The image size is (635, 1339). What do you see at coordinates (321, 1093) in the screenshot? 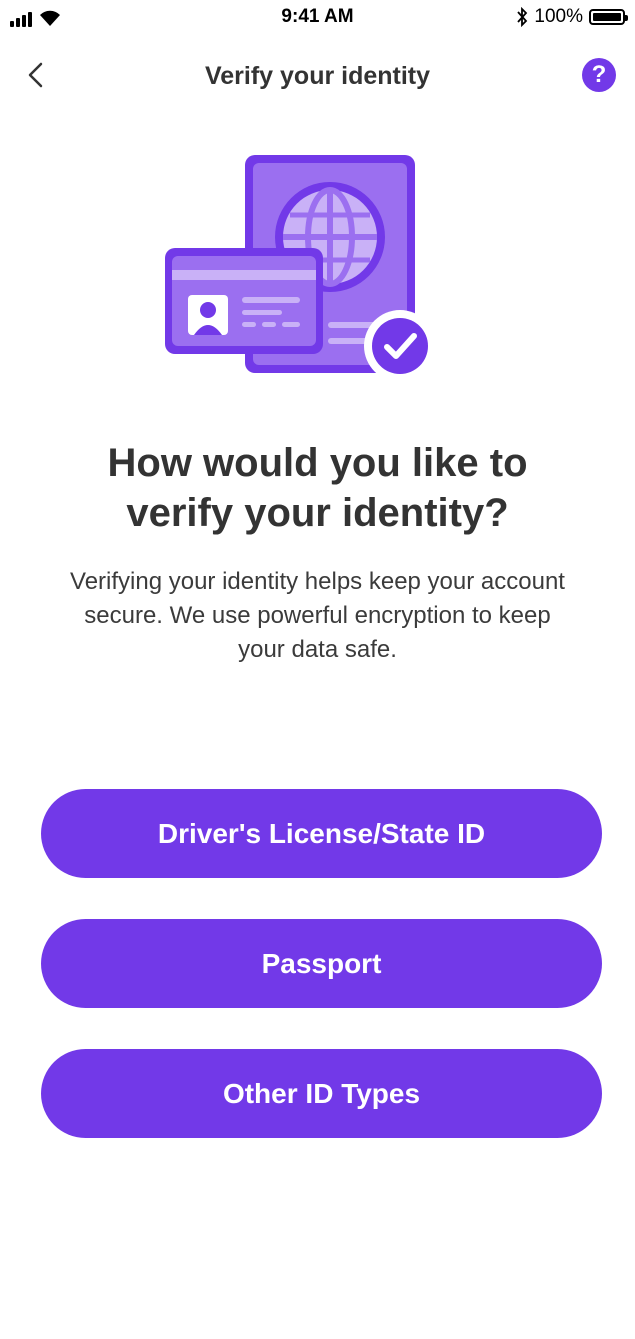
I see `other-id-types-button: Other ID Types` at bounding box center [321, 1093].